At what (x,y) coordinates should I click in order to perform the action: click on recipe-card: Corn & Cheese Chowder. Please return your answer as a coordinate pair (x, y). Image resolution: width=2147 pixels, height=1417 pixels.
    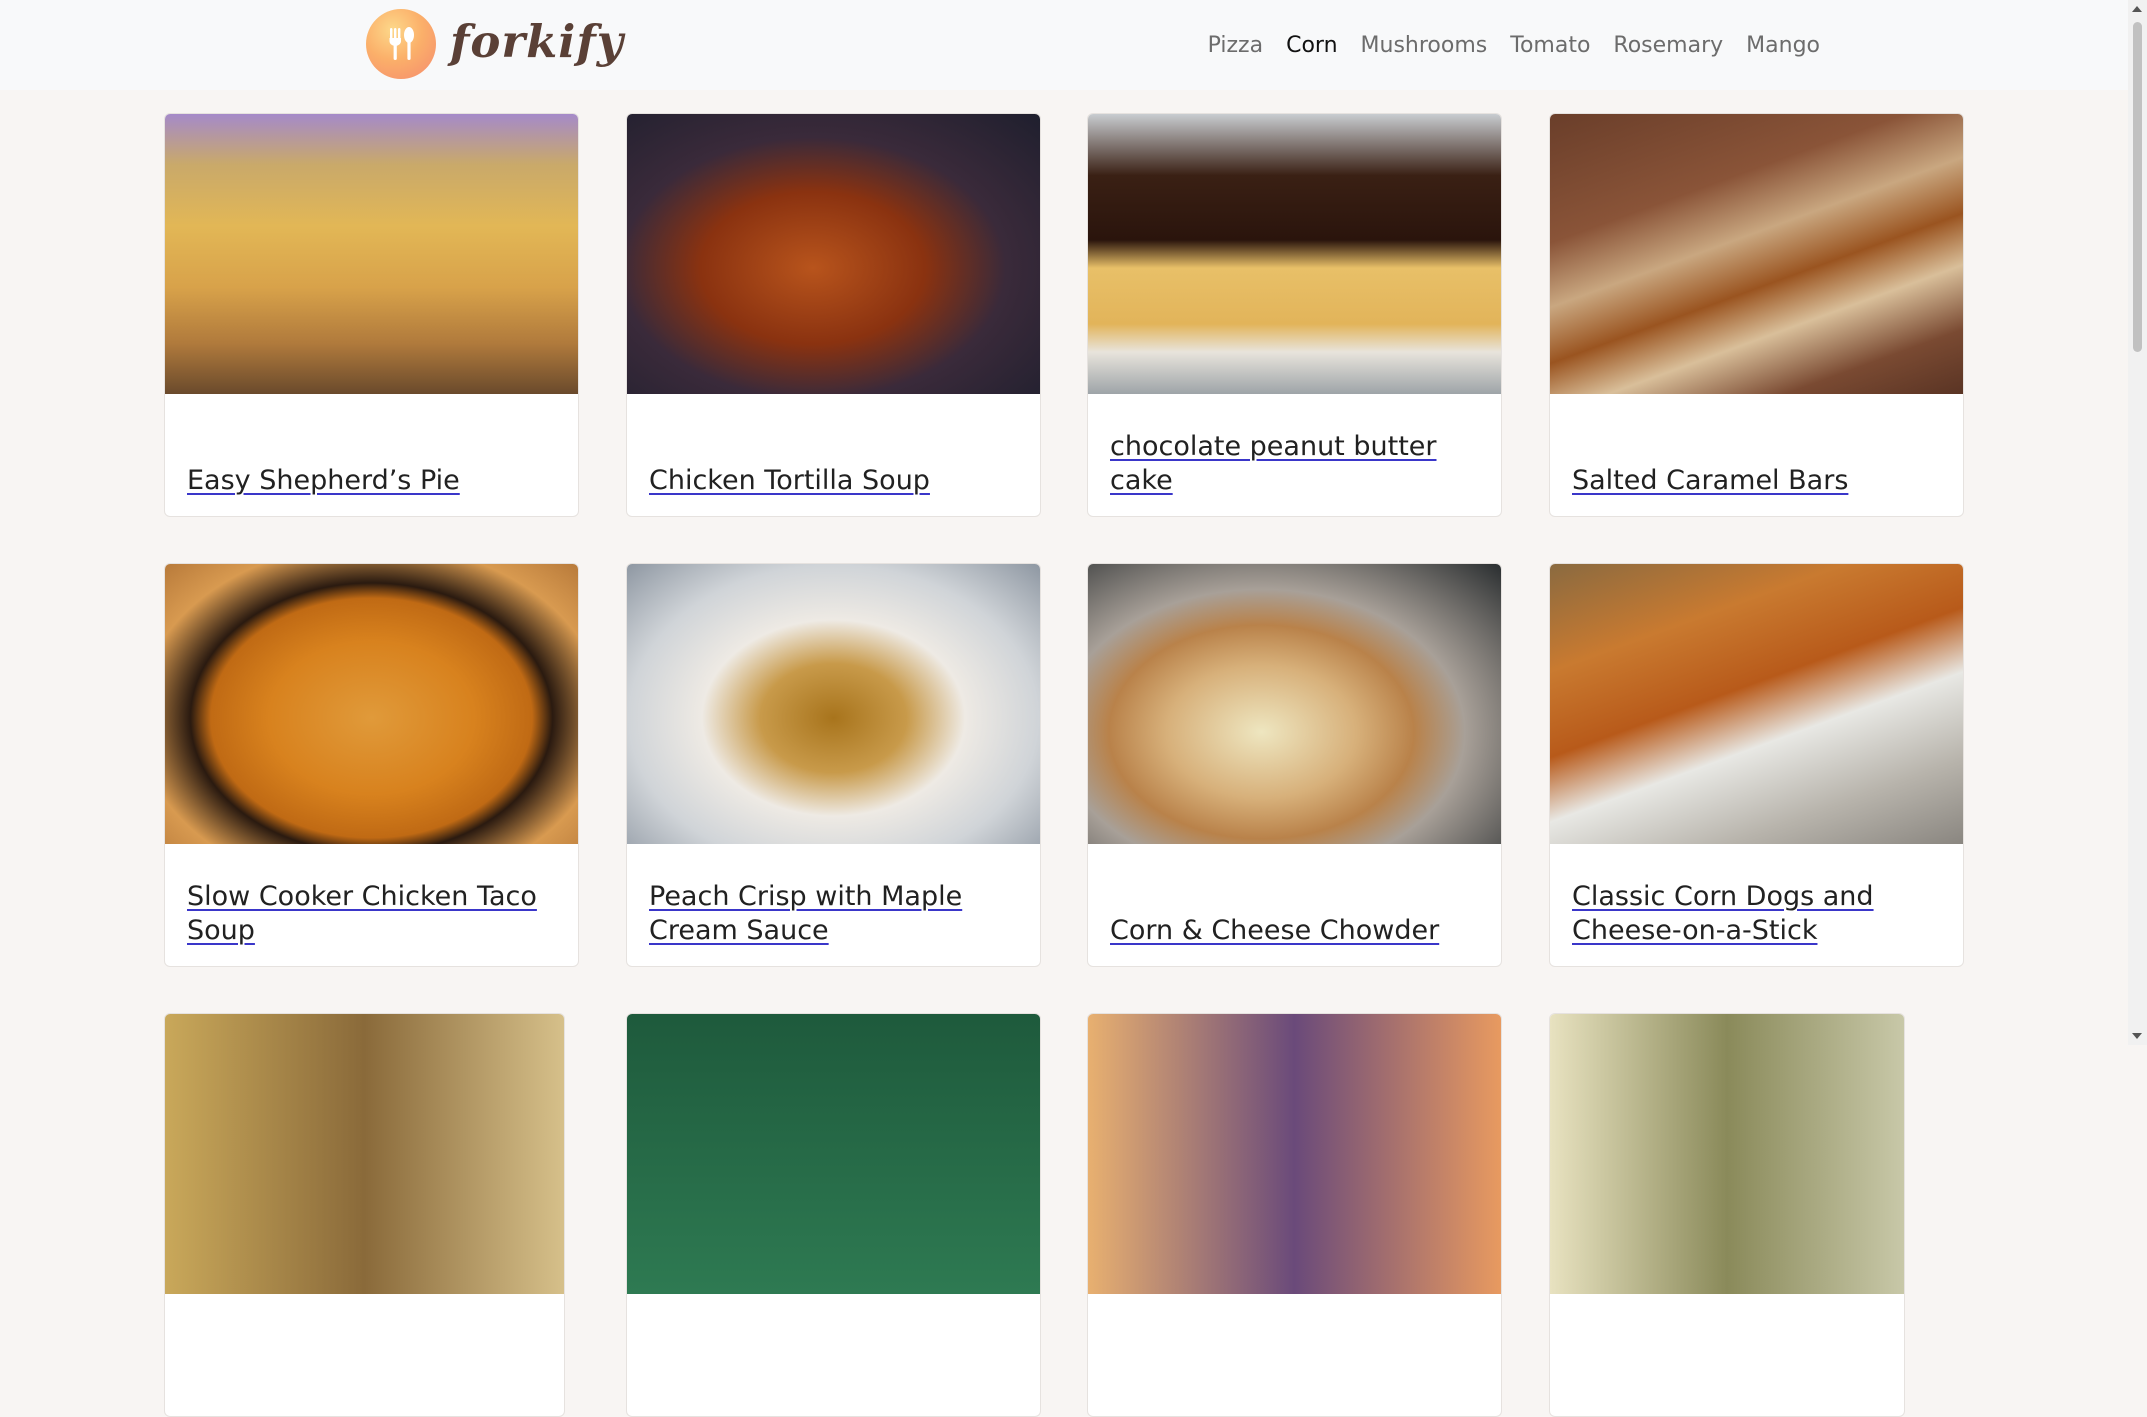
    Looking at the image, I should click on (1294, 765).